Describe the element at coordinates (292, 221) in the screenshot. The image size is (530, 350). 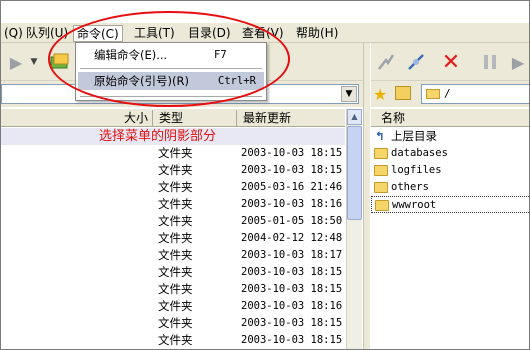
I see `modified-date: 2005-01-05 18:50` at that location.